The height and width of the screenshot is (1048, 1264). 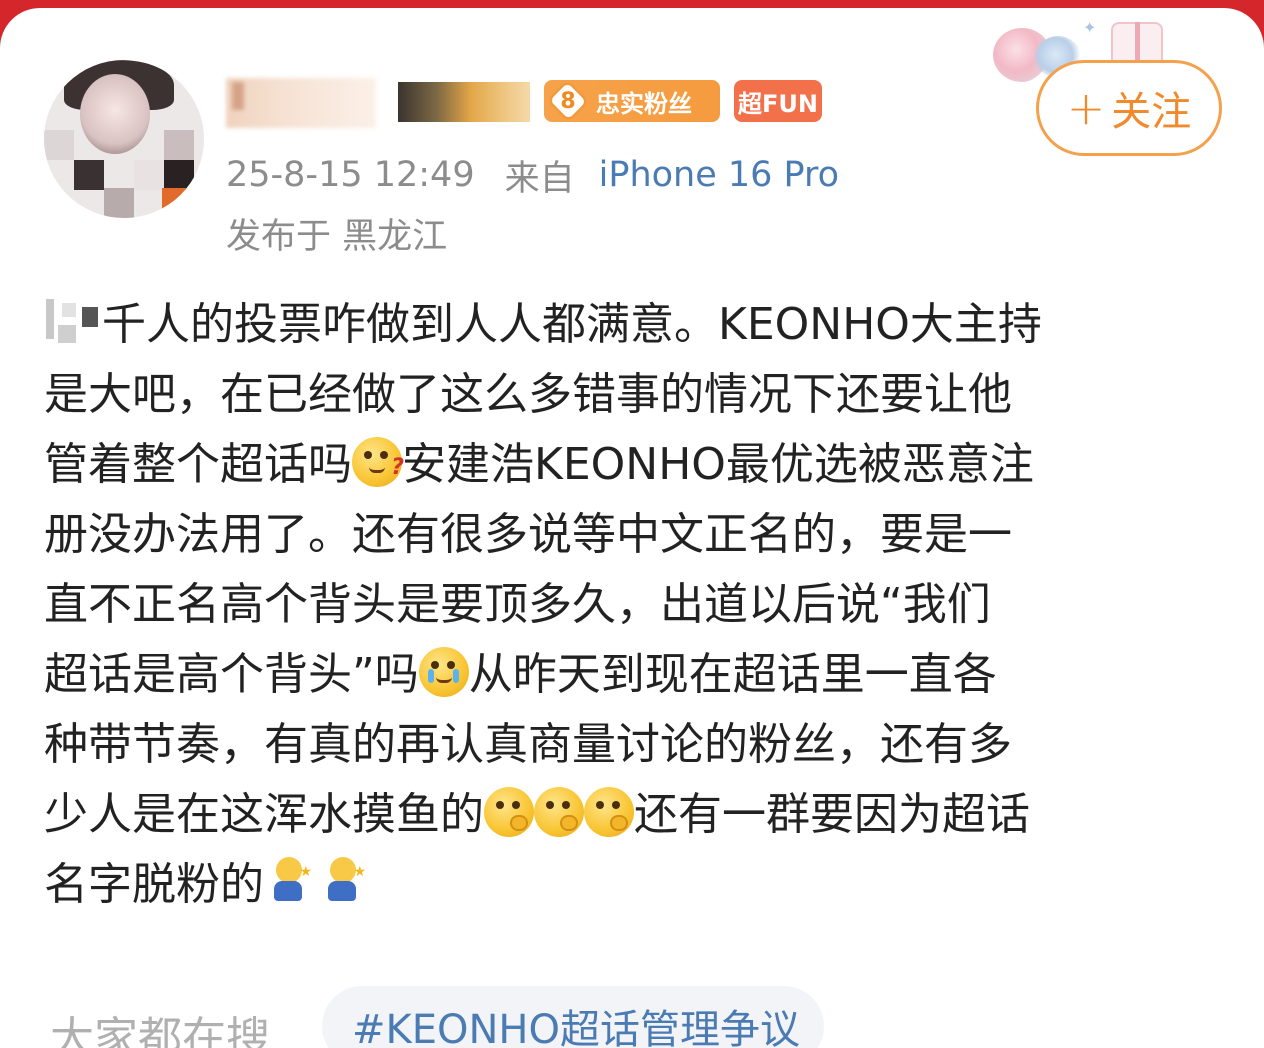 I want to click on avatar, so click(x=124, y=139).